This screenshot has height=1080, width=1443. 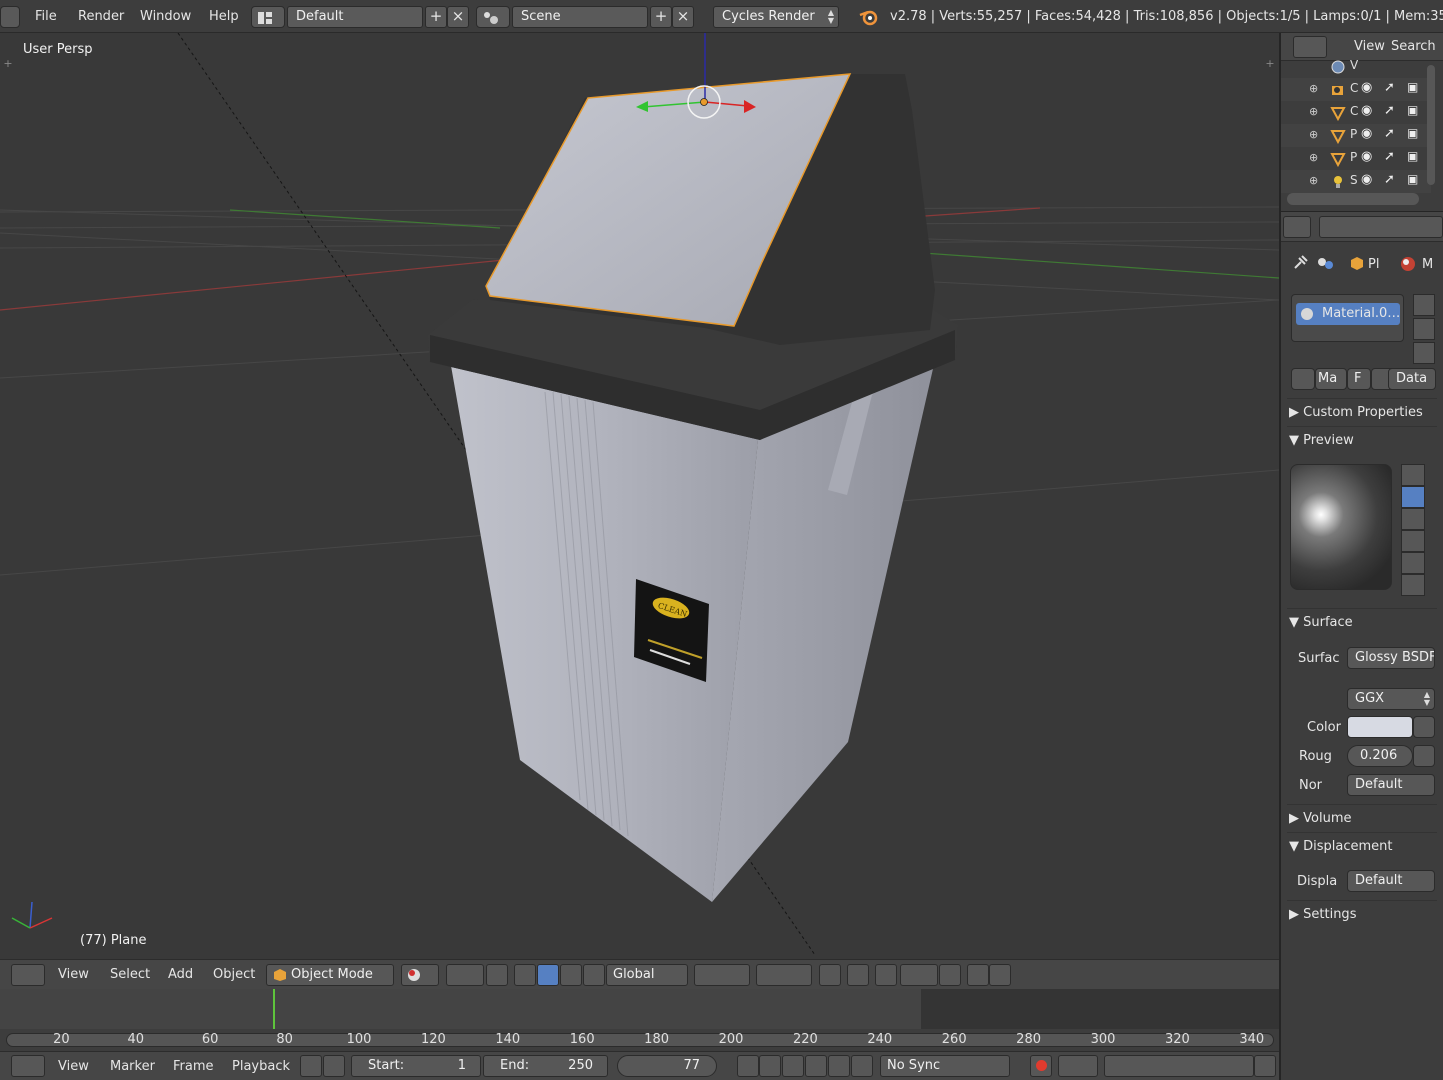 I want to click on menu-add: Add, so click(x=180, y=975).